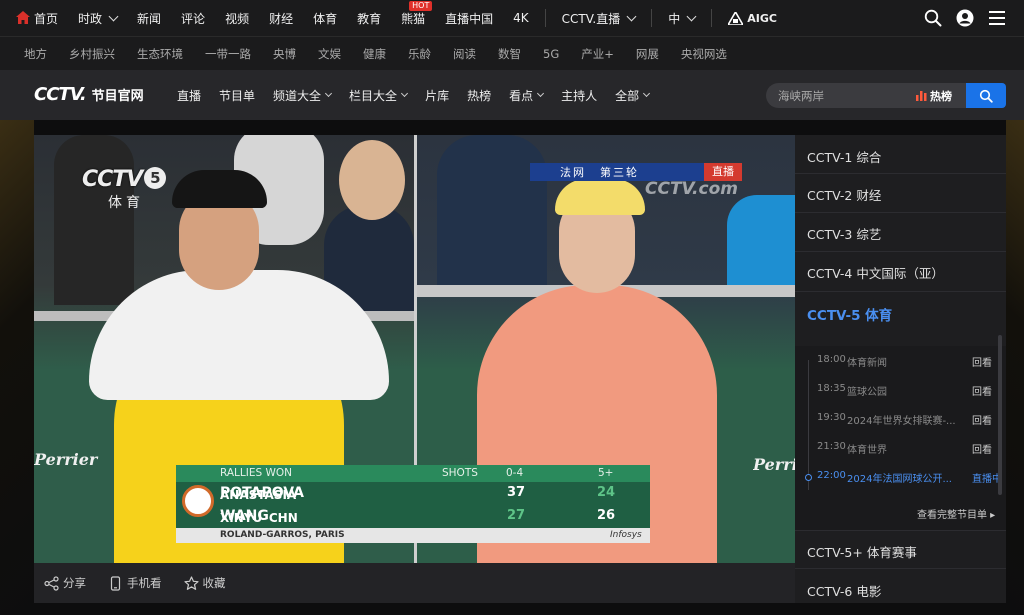  Describe the element at coordinates (843, 95) in the screenshot. I see `search-input` at that location.